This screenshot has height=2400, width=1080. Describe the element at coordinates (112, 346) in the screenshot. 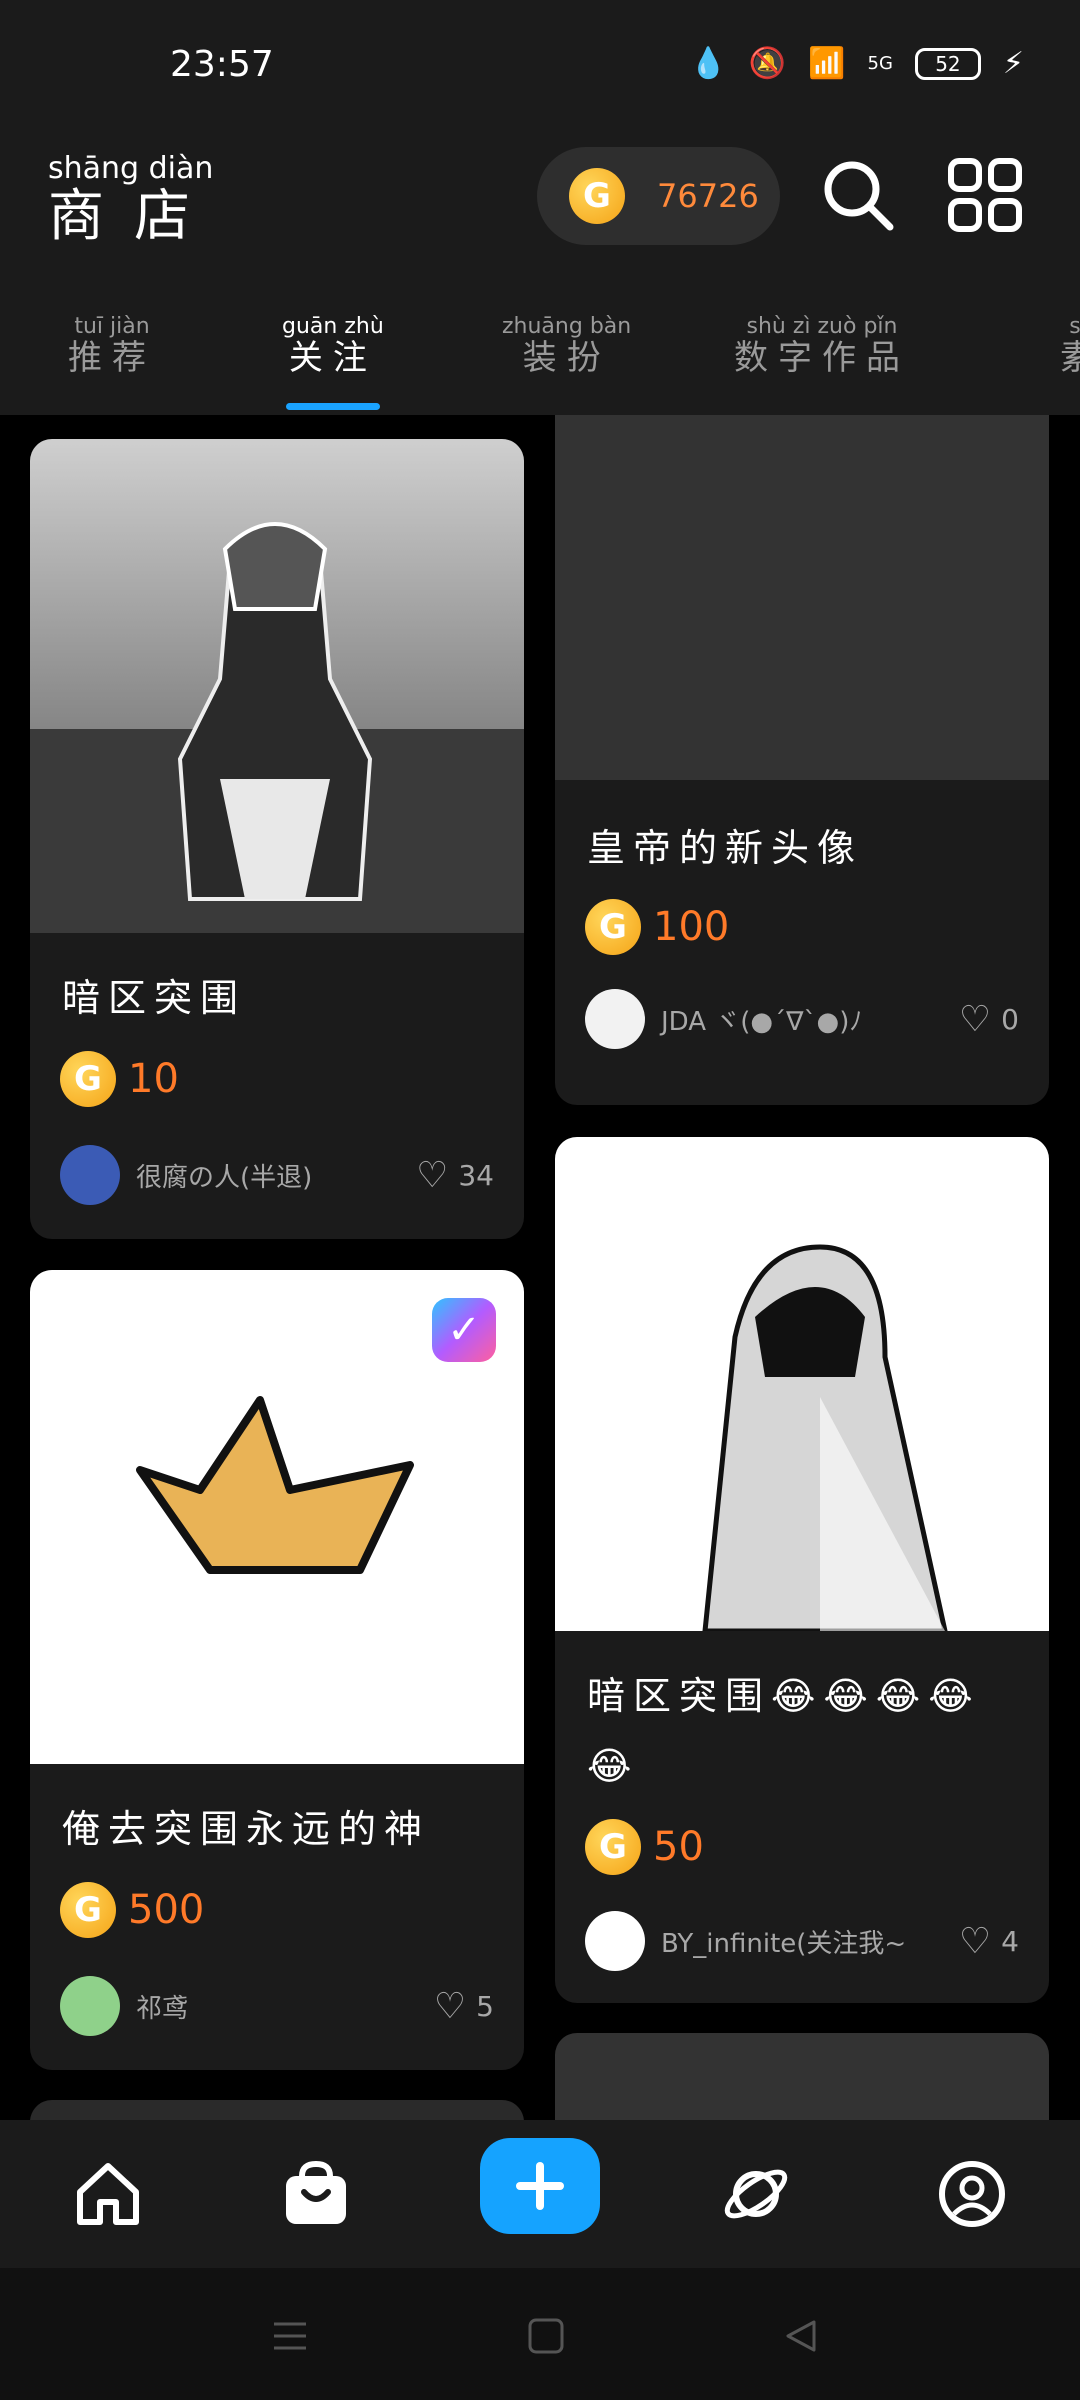

I see `tab-recommend: tuī jiàn 推荐` at that location.